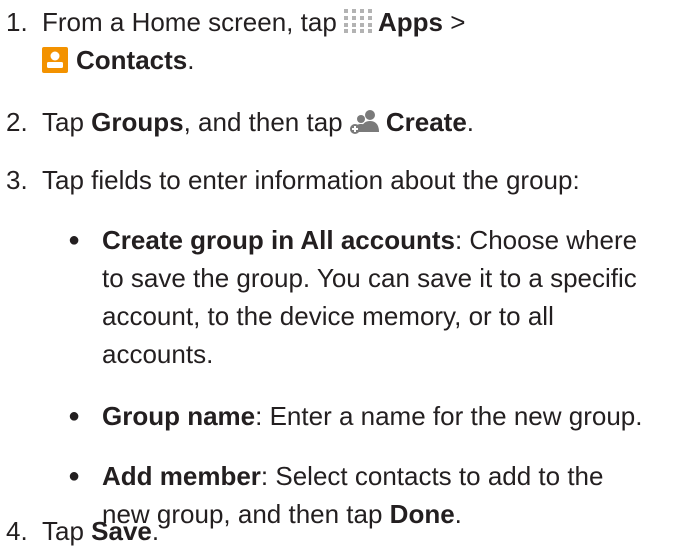  Describe the element at coordinates (17, 531) in the screenshot. I see `step-number: 4.` at that location.